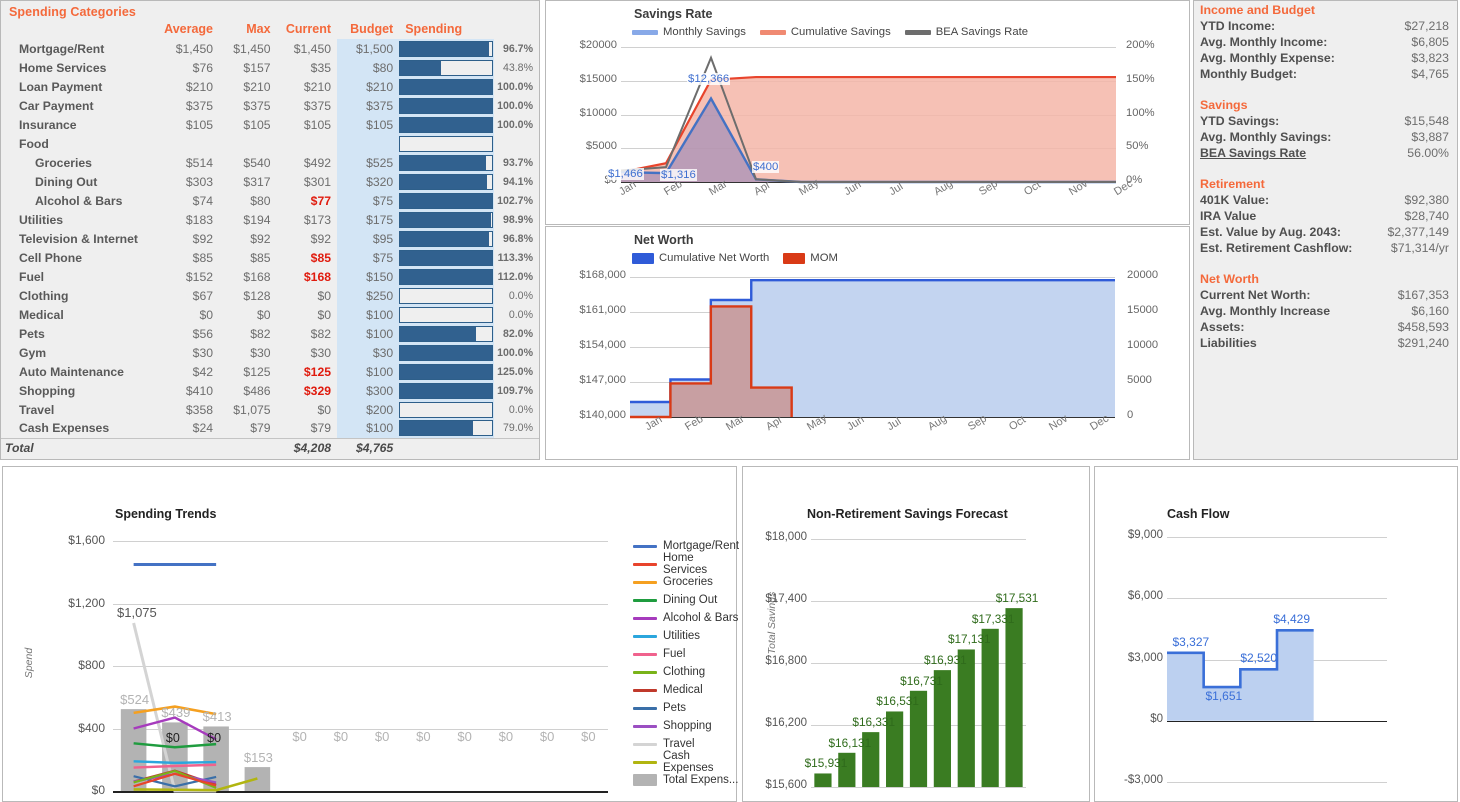 The height and width of the screenshot is (802, 1460). I want to click on legend-label: Home Services, so click(685, 564).